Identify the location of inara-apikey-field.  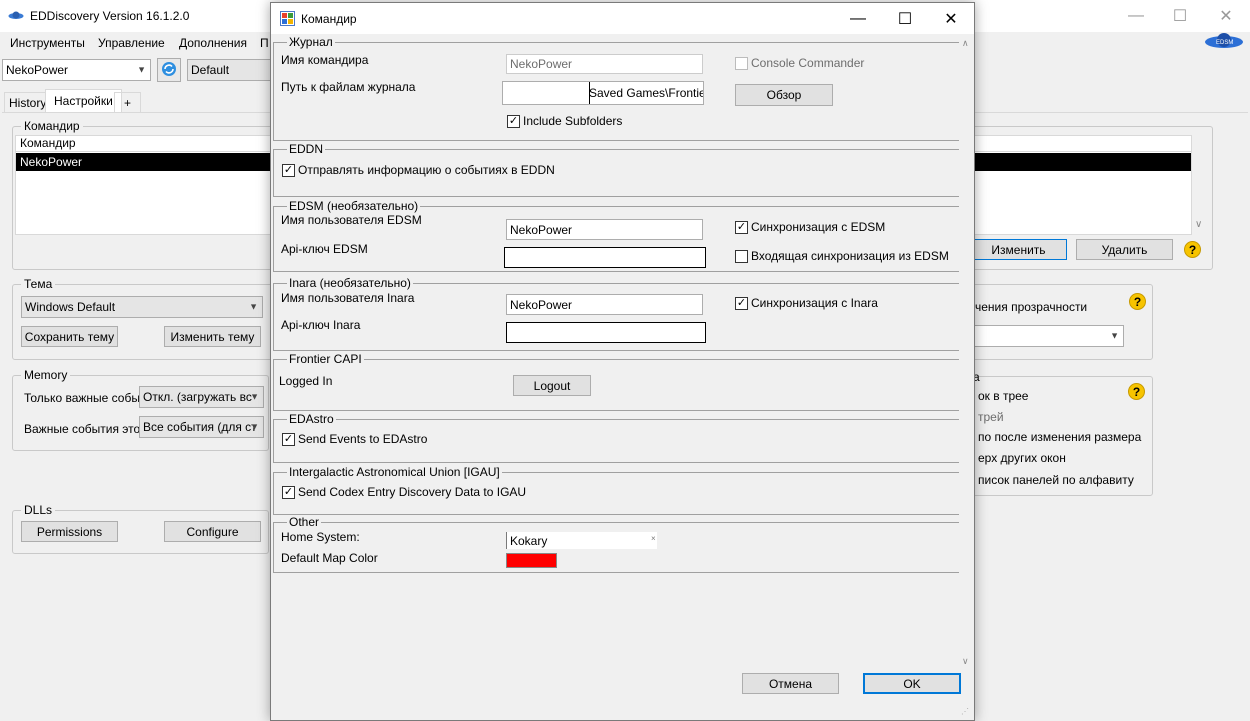
(606, 332).